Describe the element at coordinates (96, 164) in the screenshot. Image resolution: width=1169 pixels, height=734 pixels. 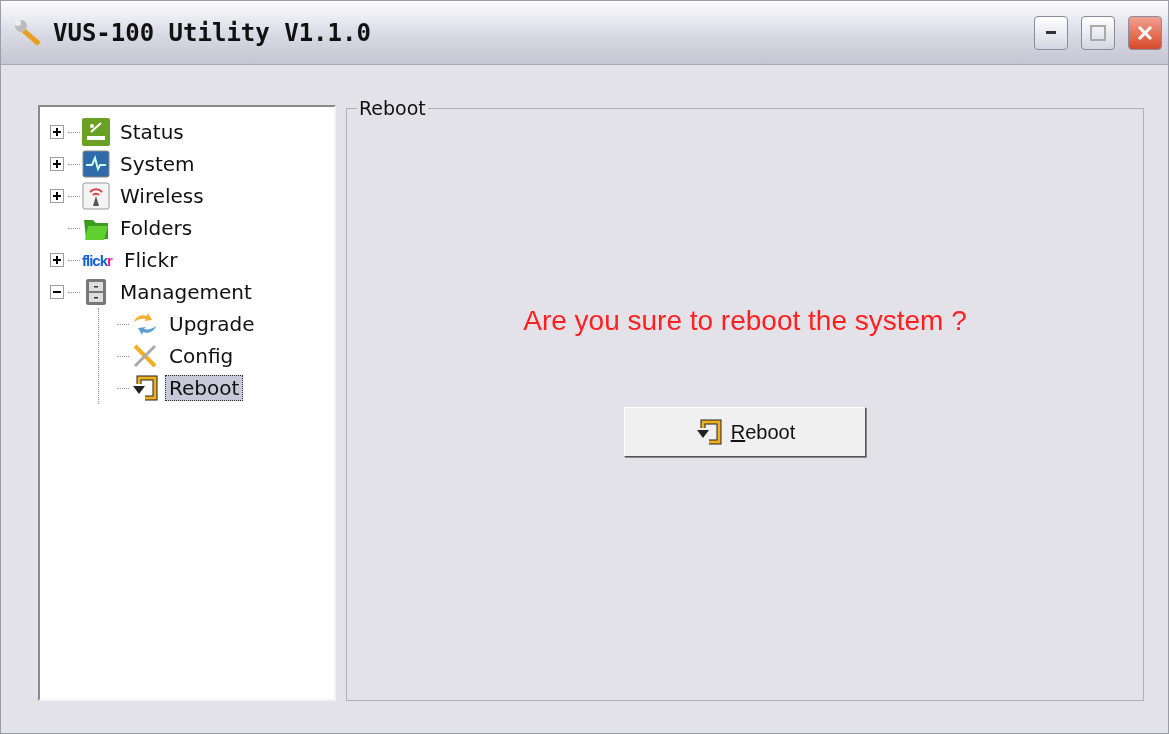
I see `pulse-monitor-icon` at that location.